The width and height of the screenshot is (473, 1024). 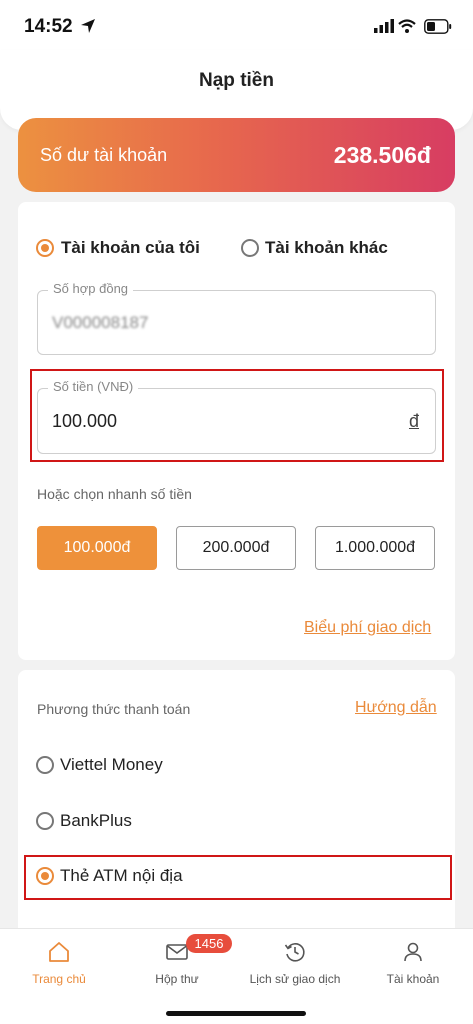 What do you see at coordinates (413, 979) in the screenshot?
I see `tab-account-label: Tài khoản` at bounding box center [413, 979].